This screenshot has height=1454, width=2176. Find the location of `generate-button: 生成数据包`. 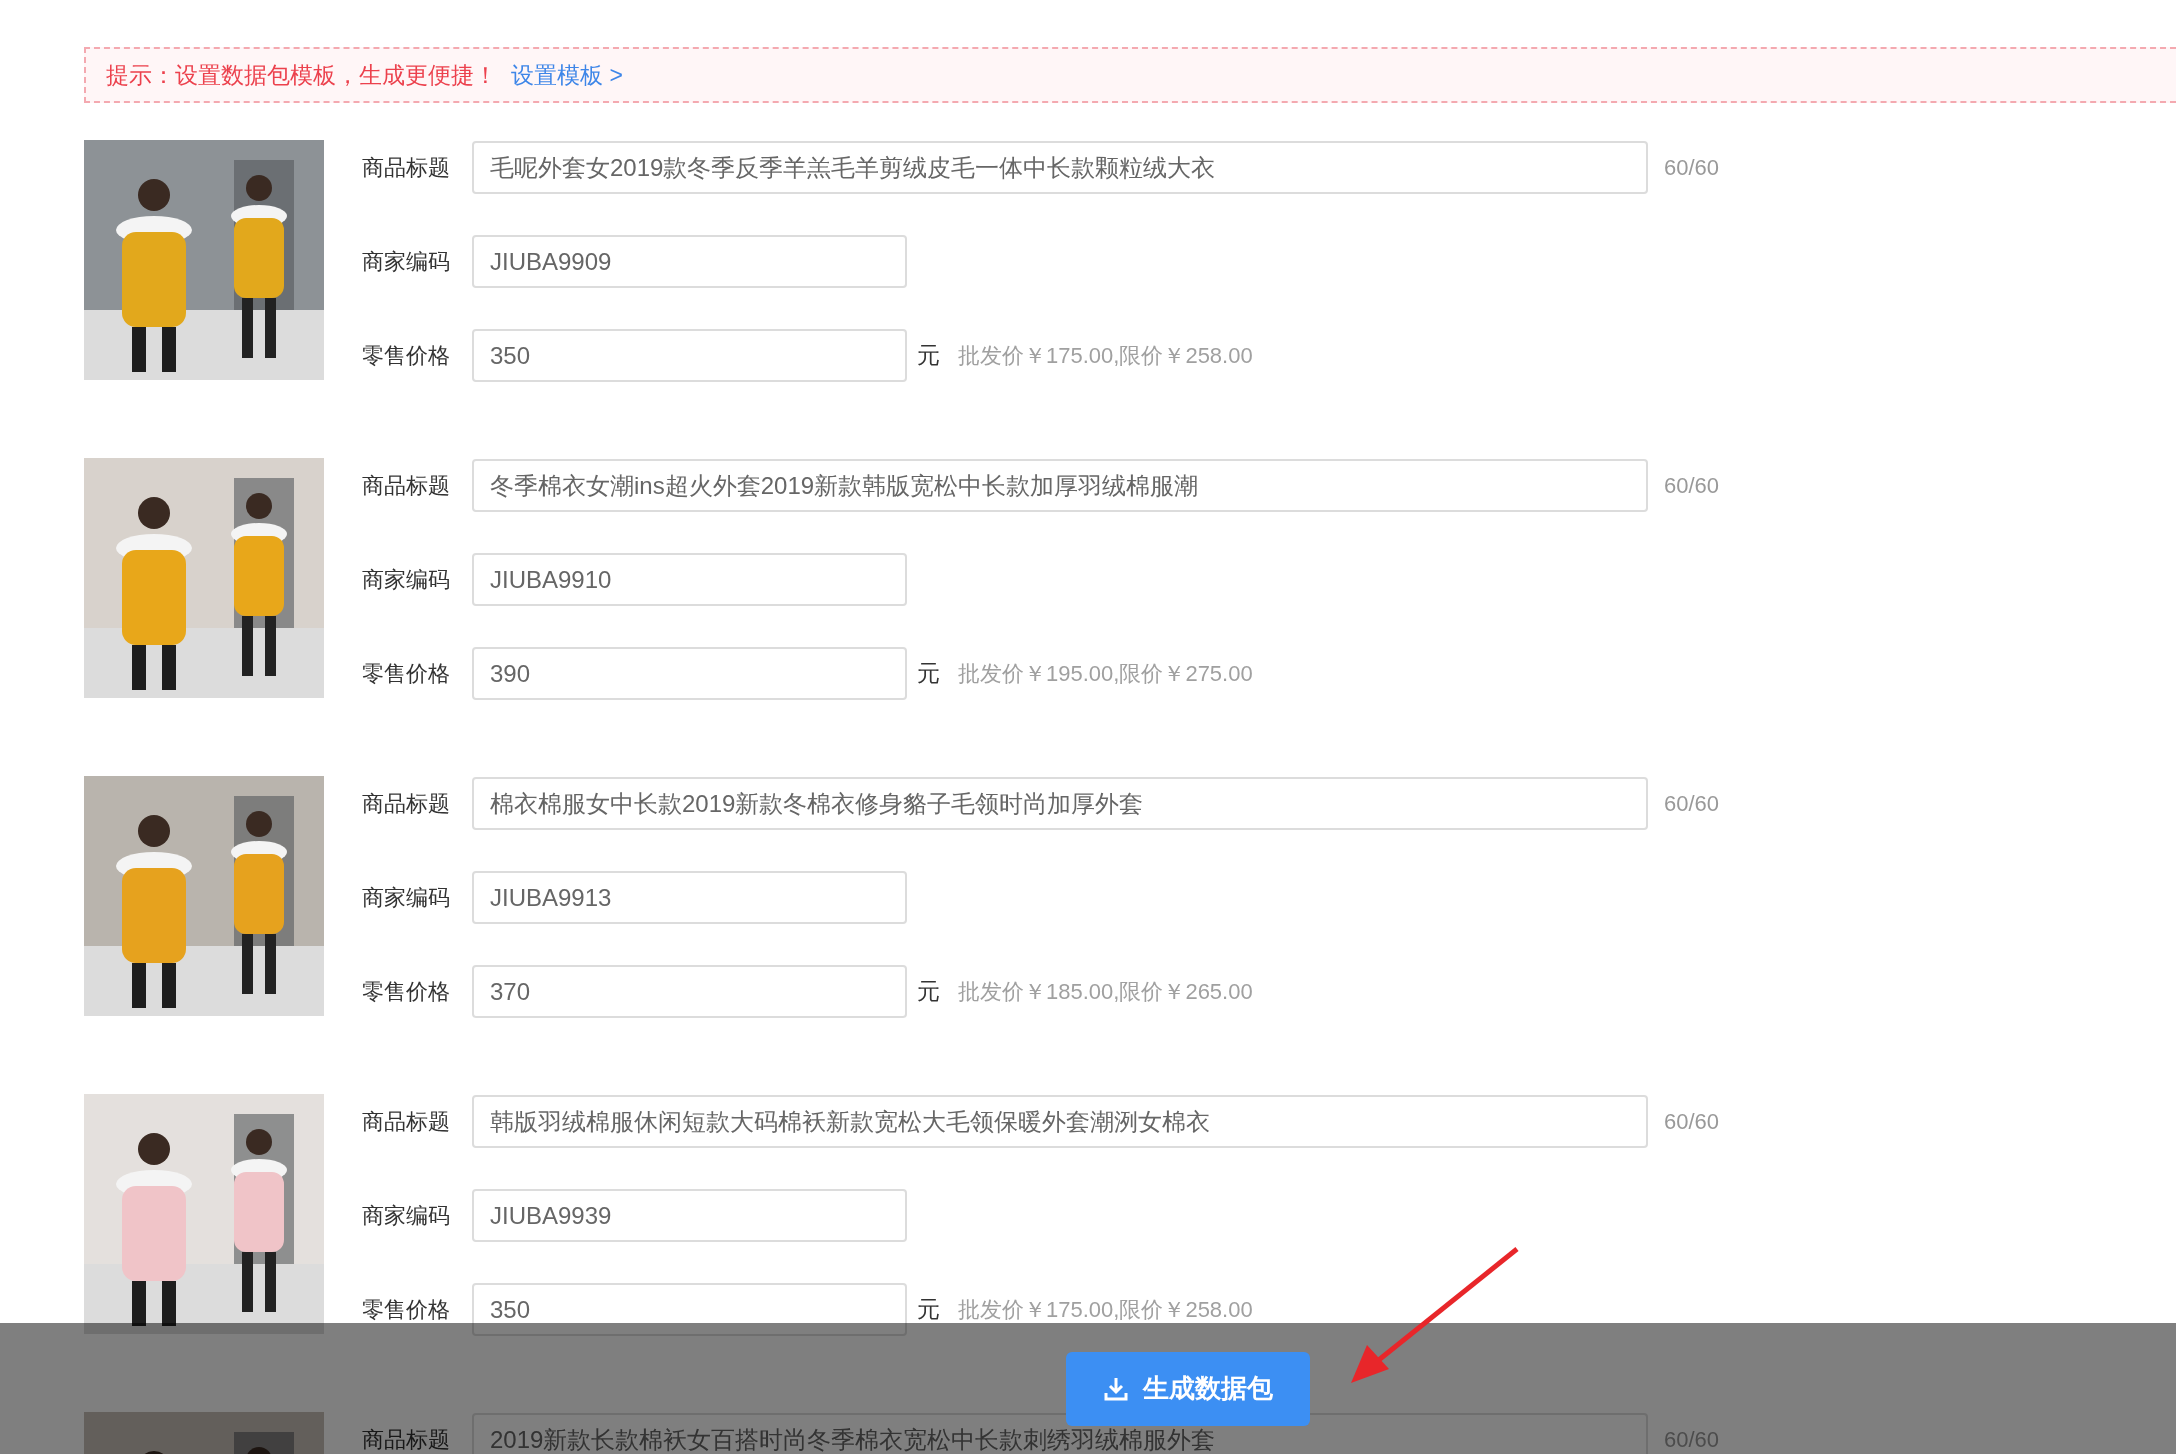

generate-button: 生成数据包 is located at coordinates (1188, 1388).